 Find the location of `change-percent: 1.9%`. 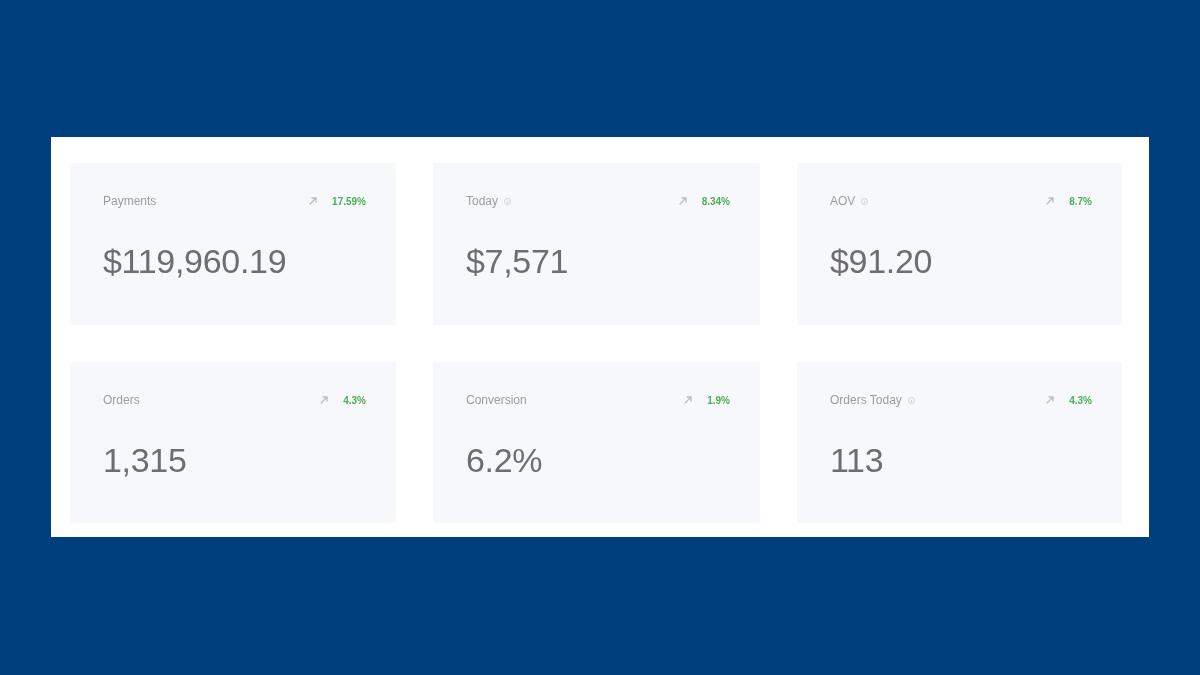

change-percent: 1.9% is located at coordinates (718, 400).